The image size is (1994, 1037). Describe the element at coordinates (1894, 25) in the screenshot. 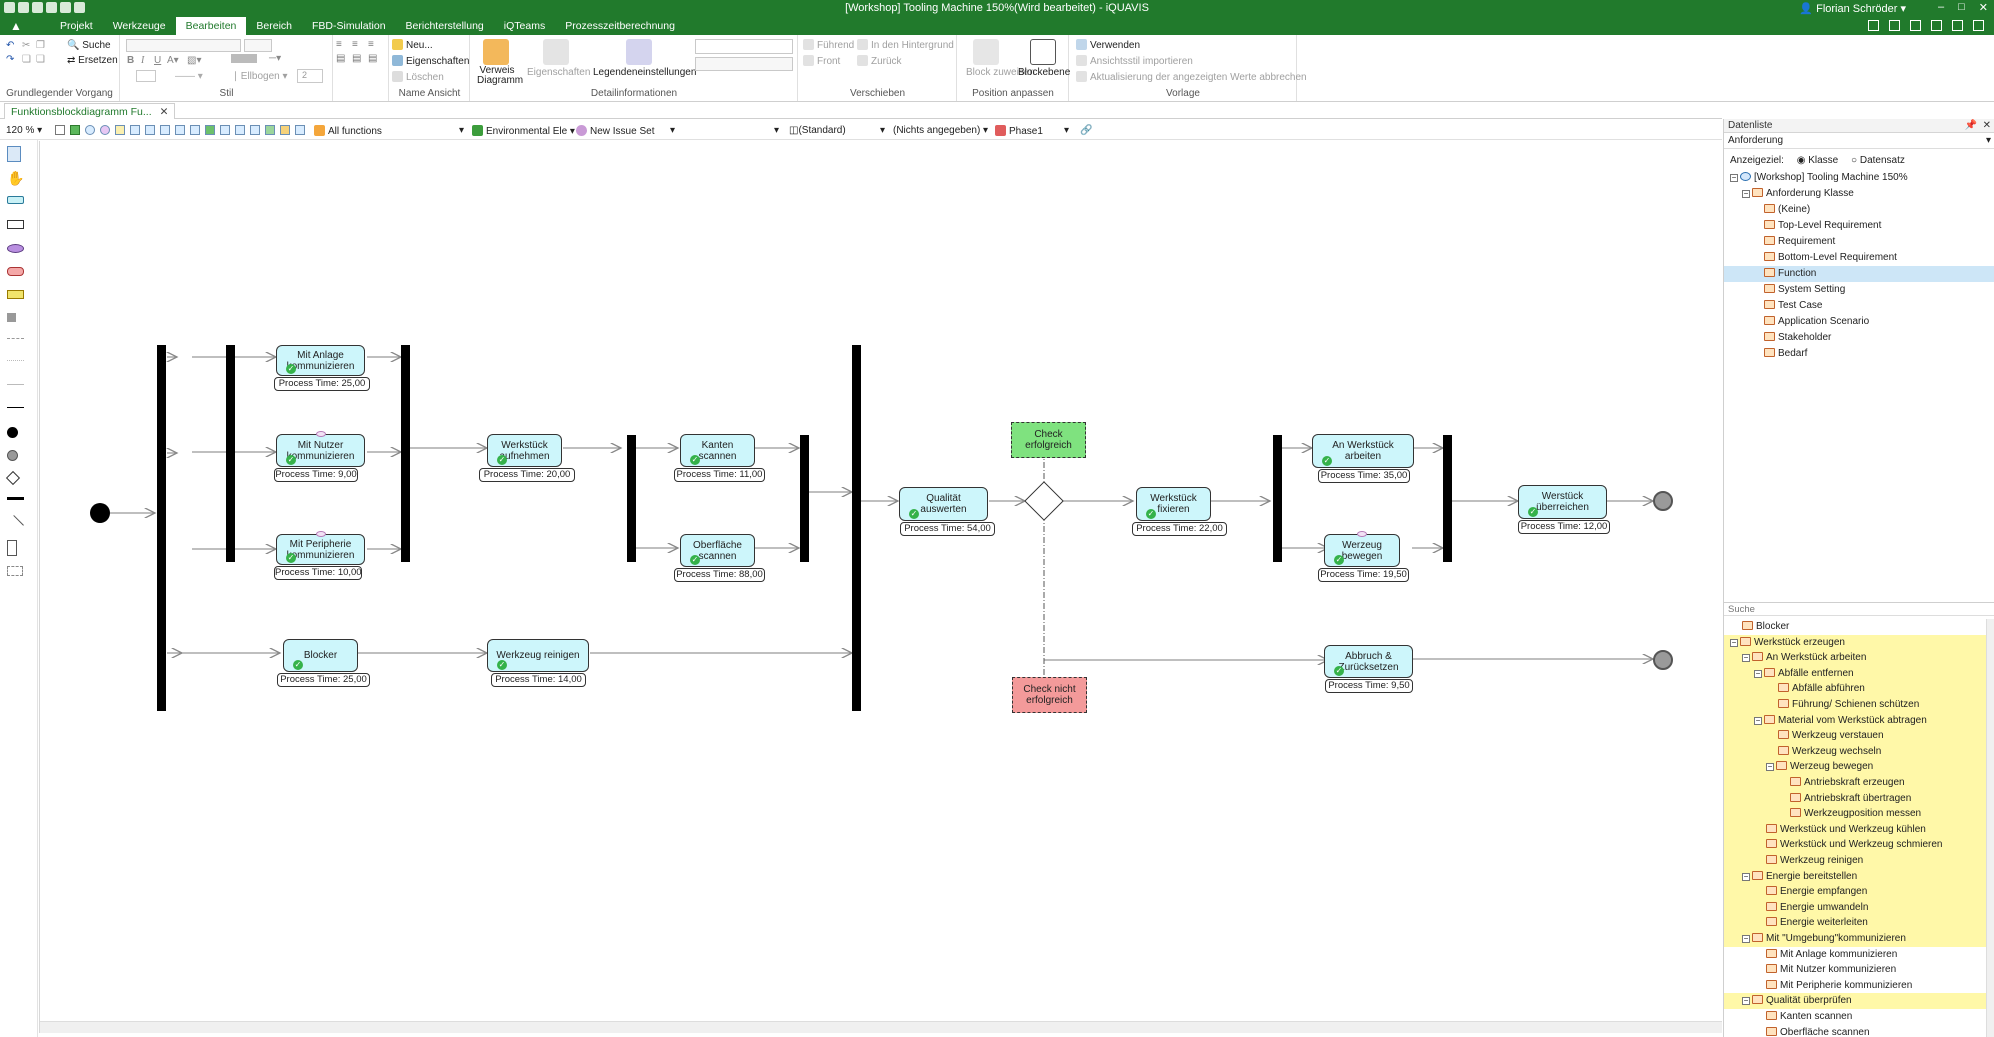

I see `split-icon` at that location.